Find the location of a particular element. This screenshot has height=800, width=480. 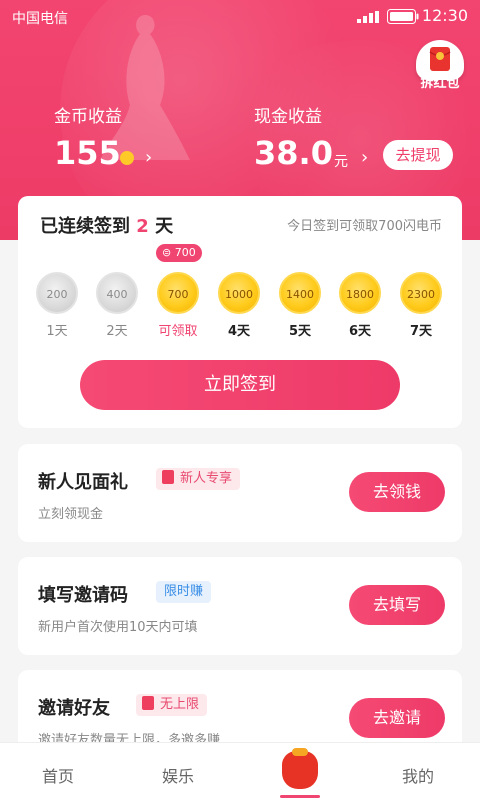

signin-hint: 今日签到可领取700闪电币 is located at coordinates (364, 226).